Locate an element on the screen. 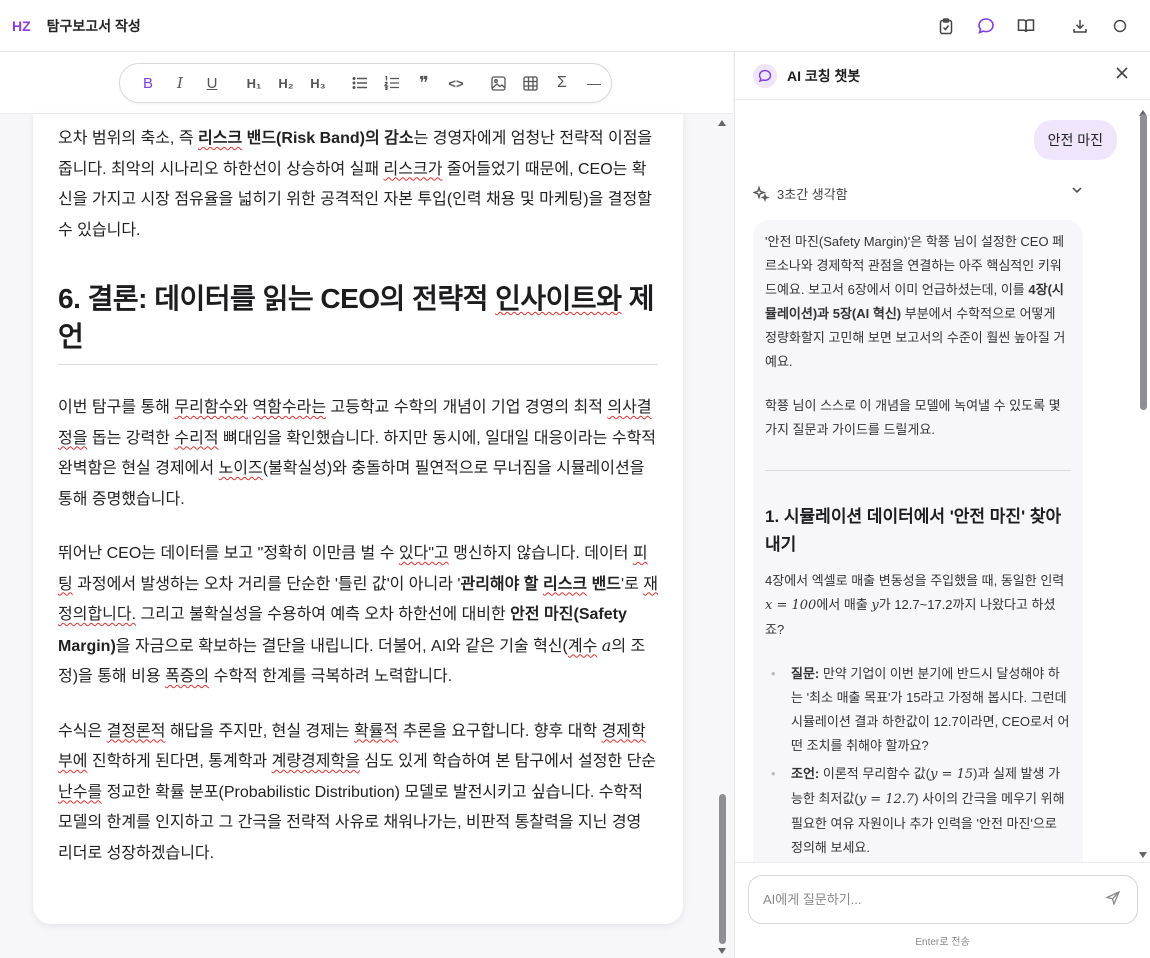 The image size is (1150, 958). code-button: <> is located at coordinates (456, 83).